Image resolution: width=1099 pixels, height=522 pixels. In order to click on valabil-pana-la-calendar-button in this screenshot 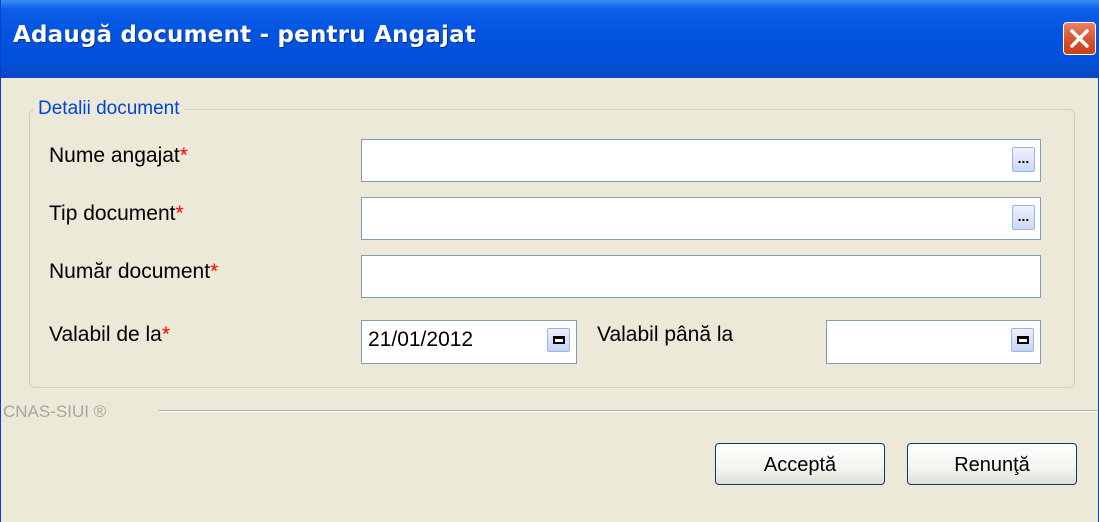, I will do `click(1022, 340)`.